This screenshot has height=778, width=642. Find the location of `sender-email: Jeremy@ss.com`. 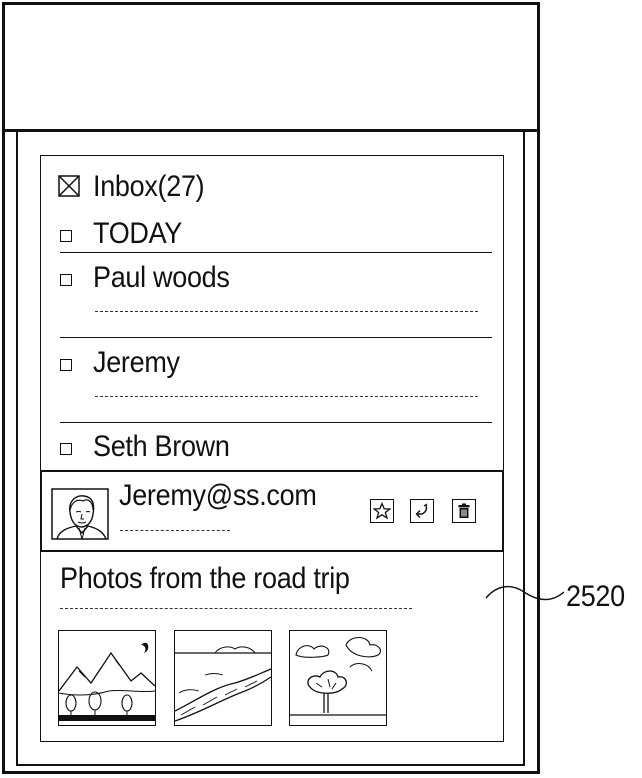

sender-email: Jeremy@ss.com is located at coordinates (218, 495).